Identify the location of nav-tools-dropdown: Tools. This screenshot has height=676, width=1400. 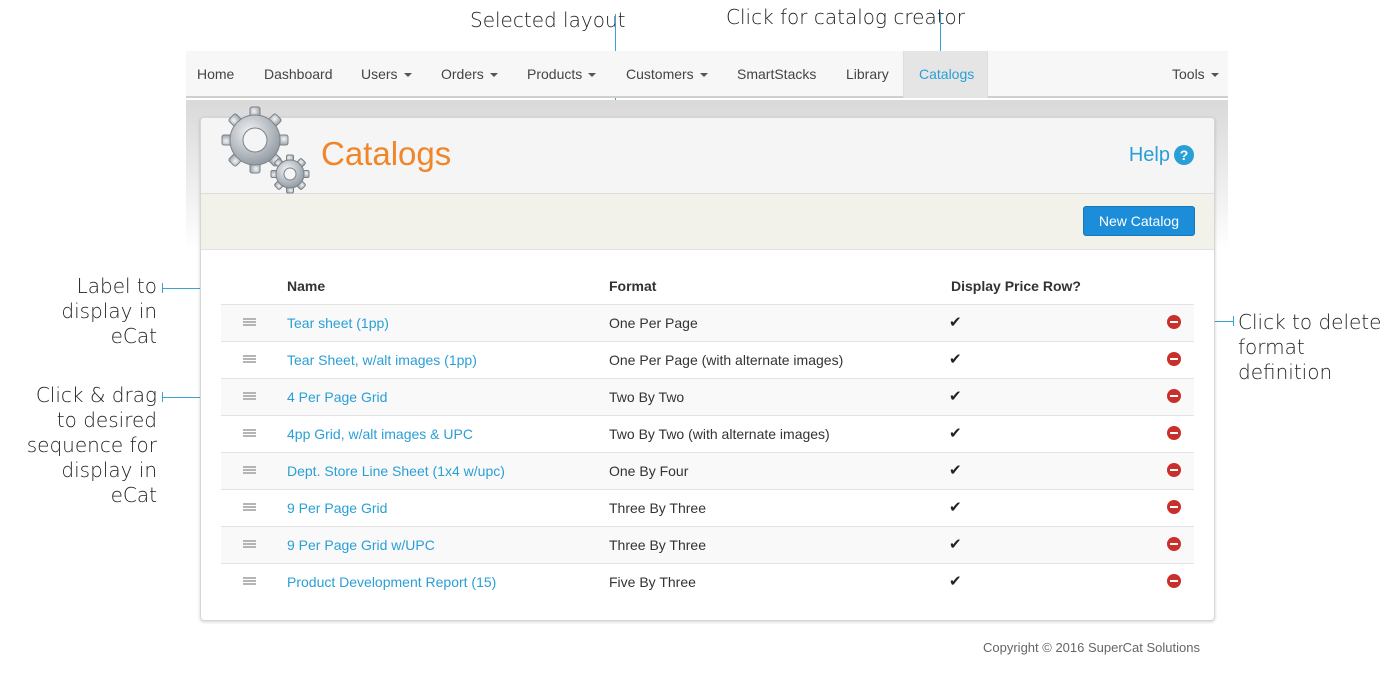
(1195, 74).